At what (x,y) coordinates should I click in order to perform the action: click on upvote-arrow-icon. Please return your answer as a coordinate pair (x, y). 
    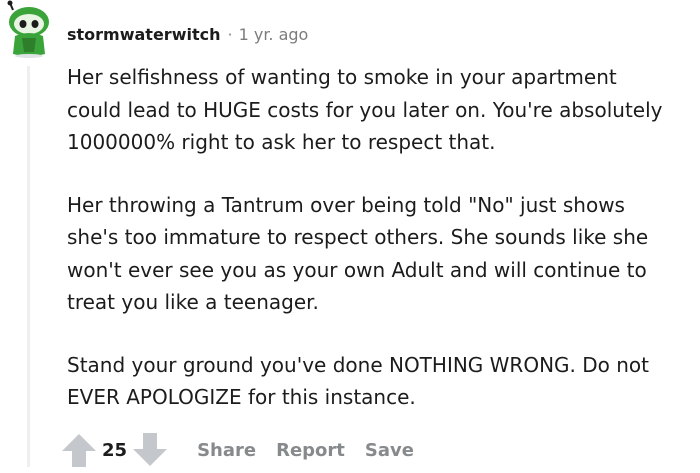
    Looking at the image, I should click on (79, 450).